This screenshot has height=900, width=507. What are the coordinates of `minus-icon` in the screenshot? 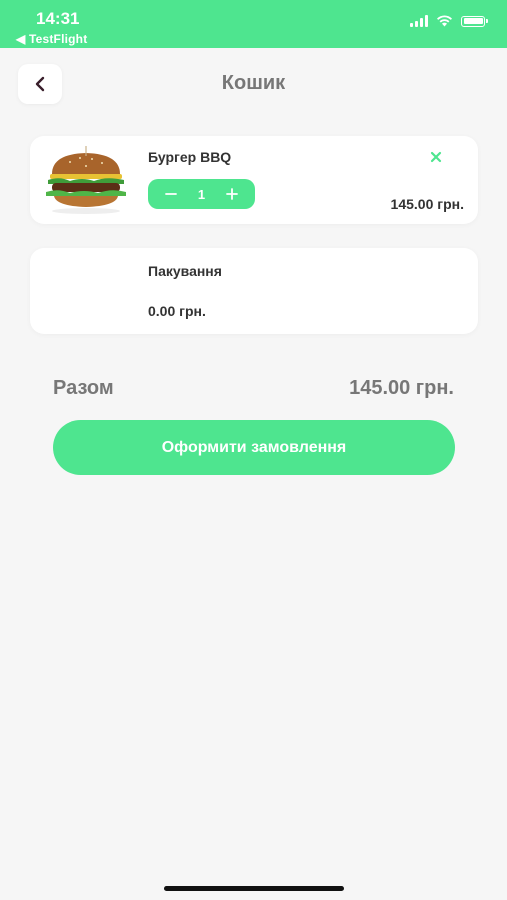 It's located at (171, 194).